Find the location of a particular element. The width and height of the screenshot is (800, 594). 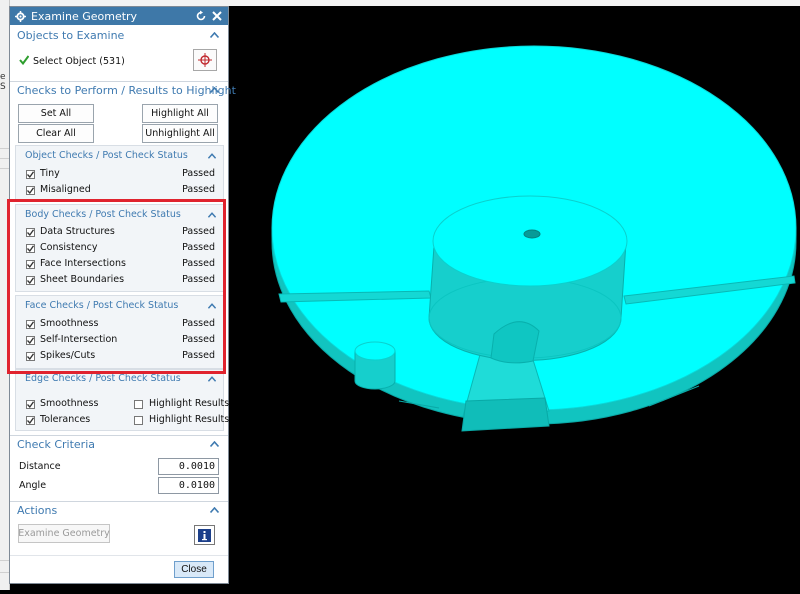

select-object-row: Select Object (531) is located at coordinates (72, 61).